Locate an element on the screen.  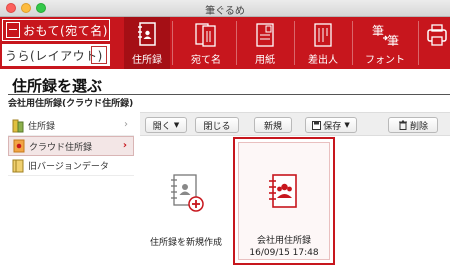
new-address-book-icon is located at coordinates (187, 193).